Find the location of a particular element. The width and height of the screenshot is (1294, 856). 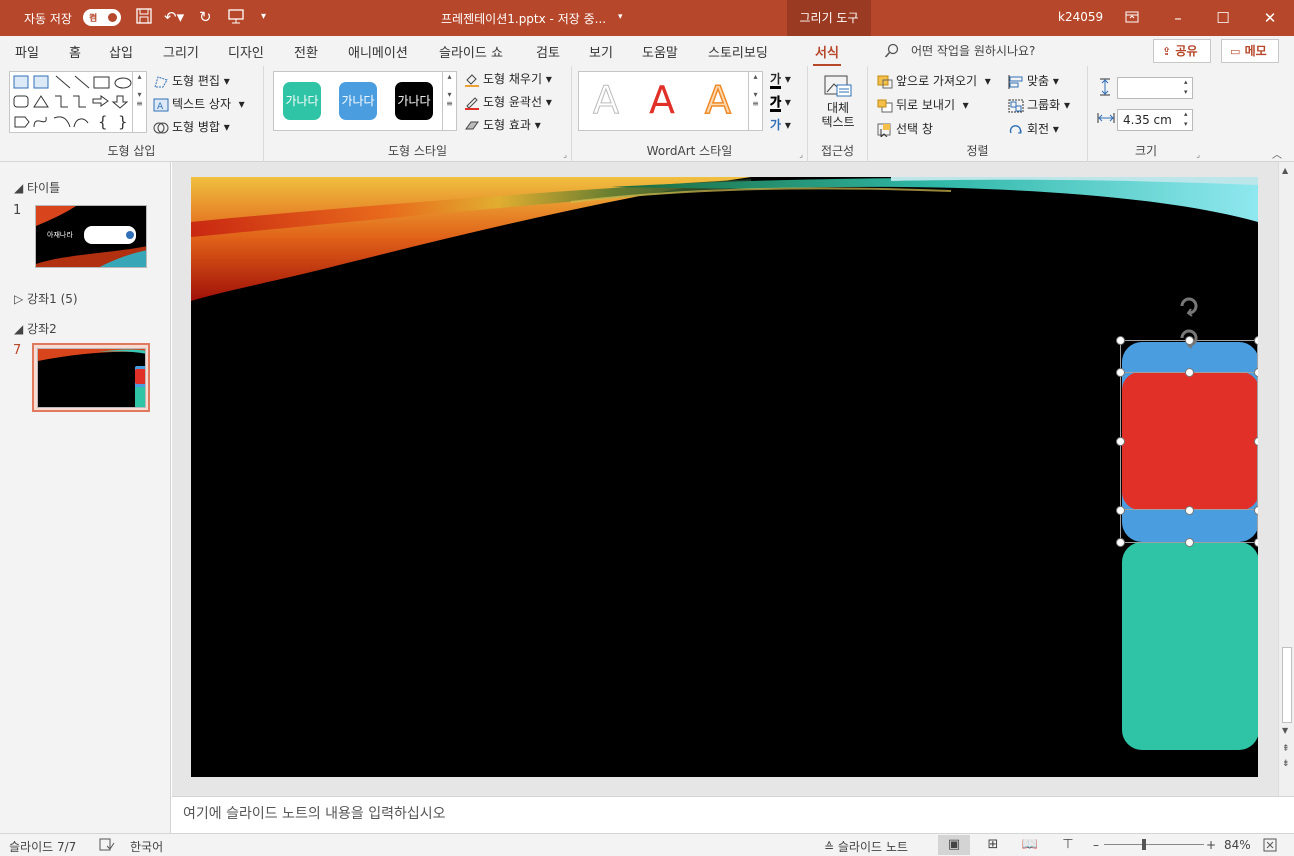

autosave-toggle: 켬 is located at coordinates (102, 17).